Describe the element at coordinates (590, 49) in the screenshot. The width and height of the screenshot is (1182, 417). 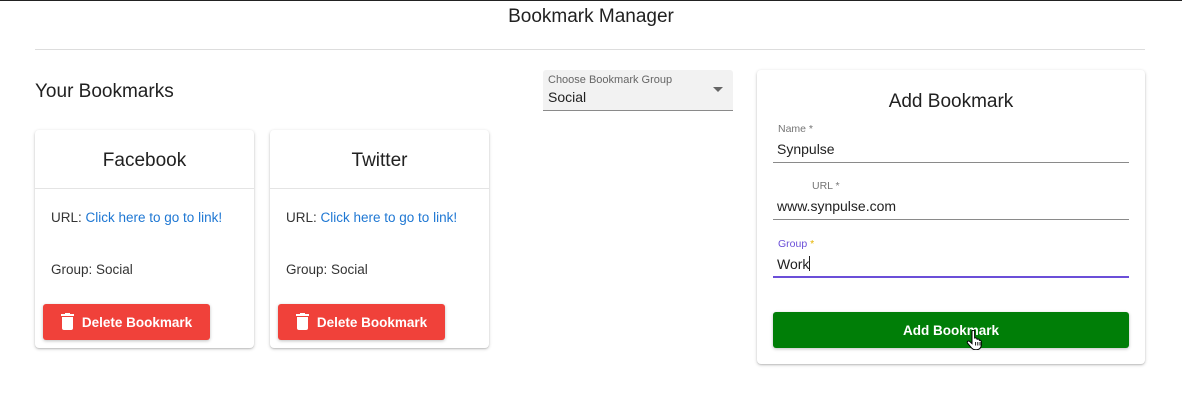
I see `header-divider` at that location.